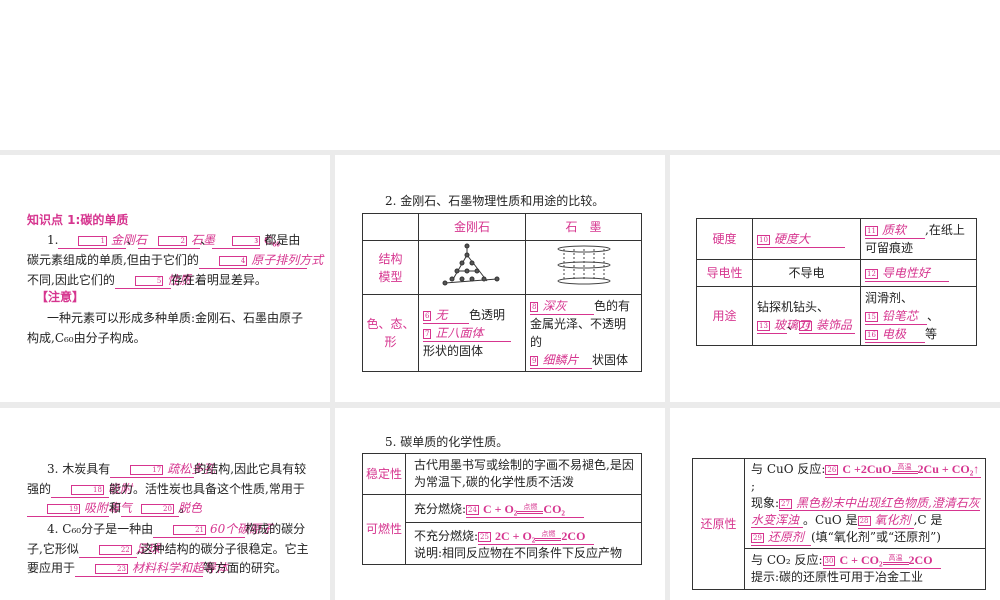  What do you see at coordinates (806, 273) in the screenshot?
I see `diamond-conductivity: 不导电` at bounding box center [806, 273].